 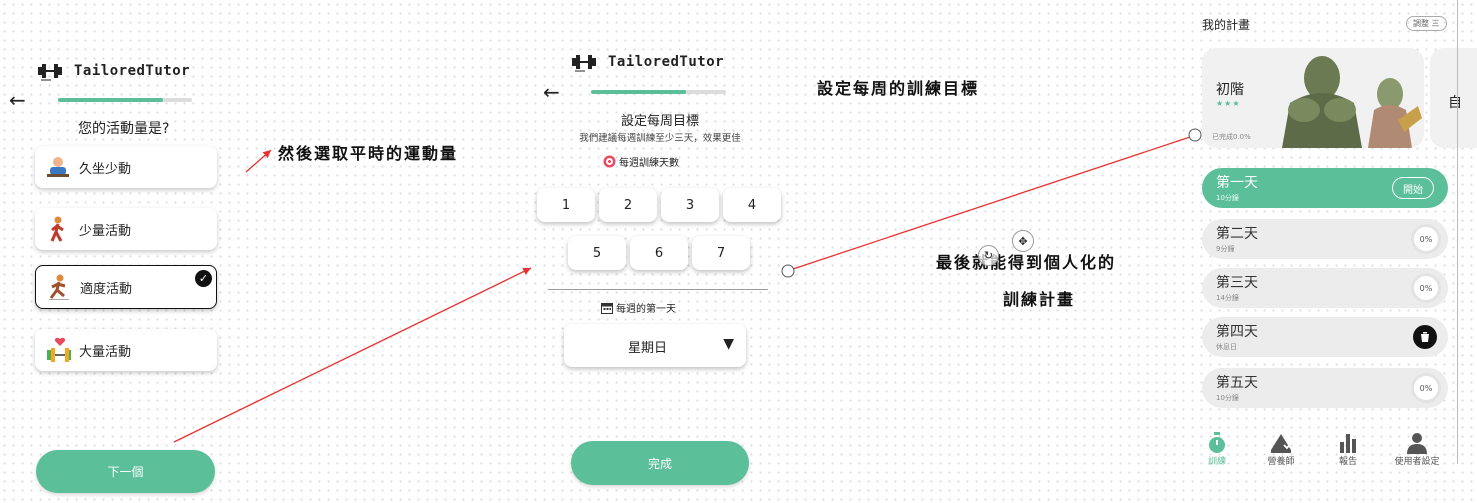 I want to click on rotate-handle-icon: ↻, so click(x=988, y=255).